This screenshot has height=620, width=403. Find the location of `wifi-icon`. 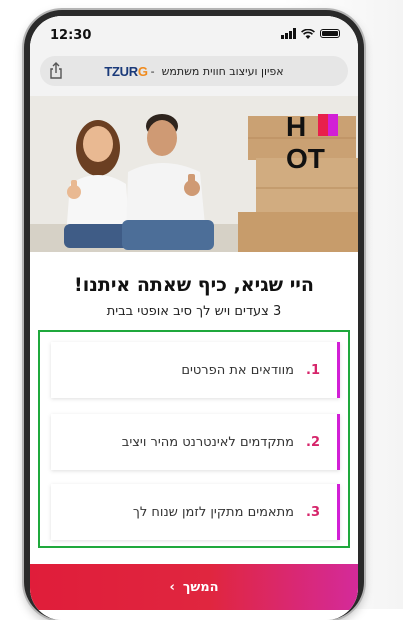

wifi-icon is located at coordinates (308, 33).